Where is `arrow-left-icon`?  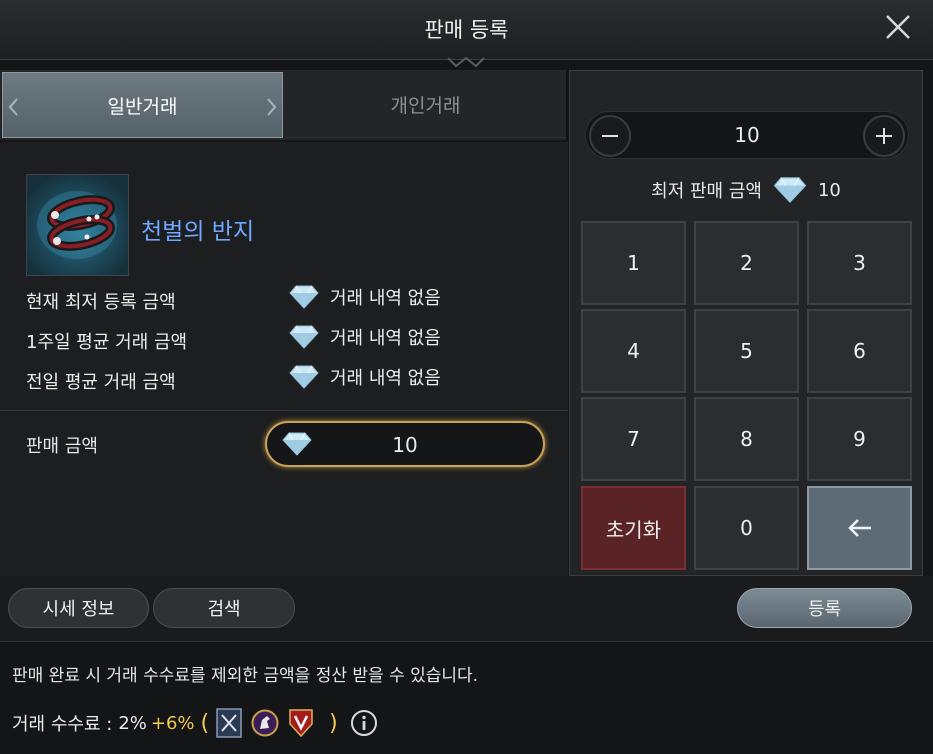 arrow-left-icon is located at coordinates (859, 528).